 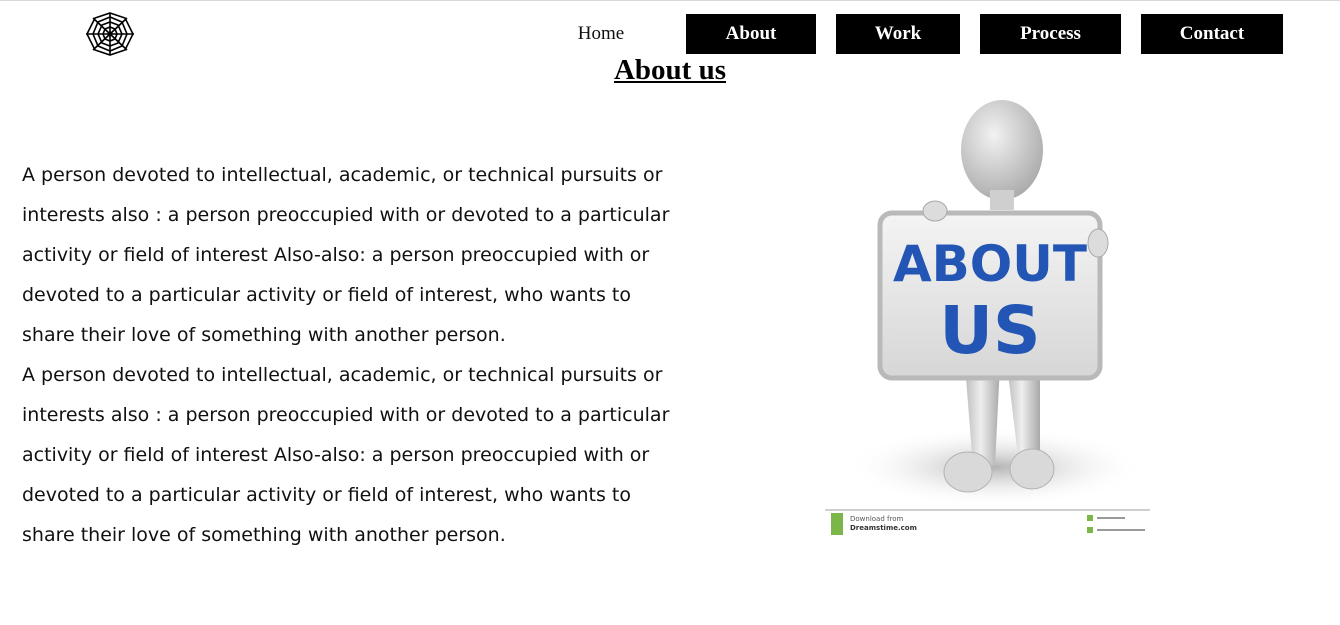 I want to click on image-footer-text: Download from, so click(x=876, y=519).